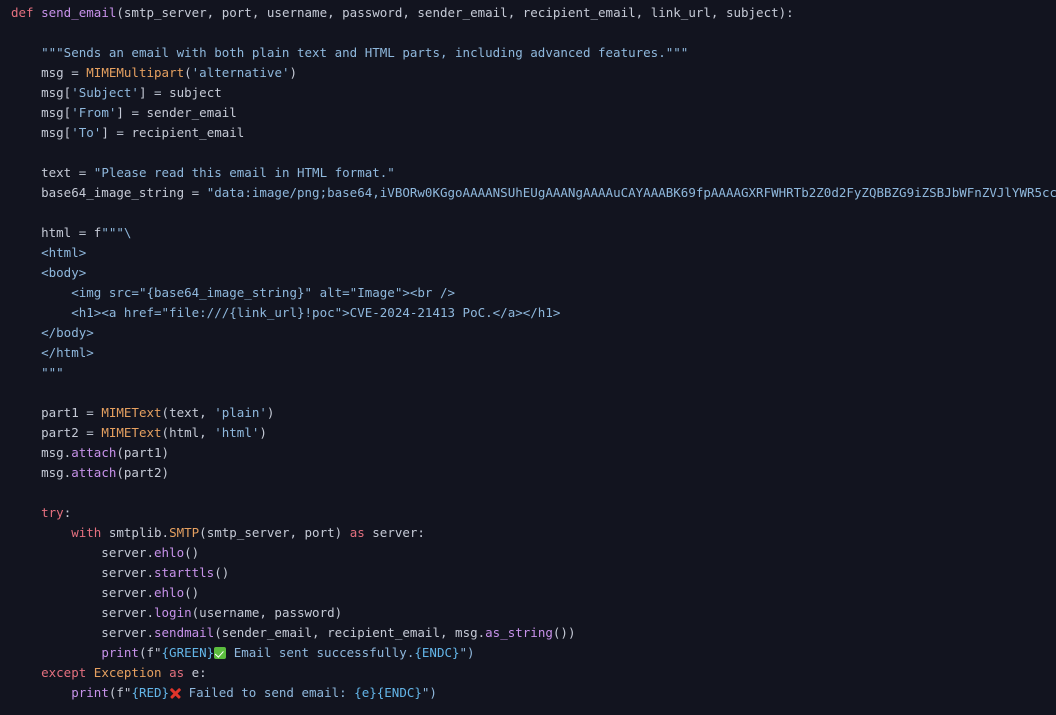 The image size is (1056, 715). What do you see at coordinates (67, 512) in the screenshot?
I see `code-token: :` at bounding box center [67, 512].